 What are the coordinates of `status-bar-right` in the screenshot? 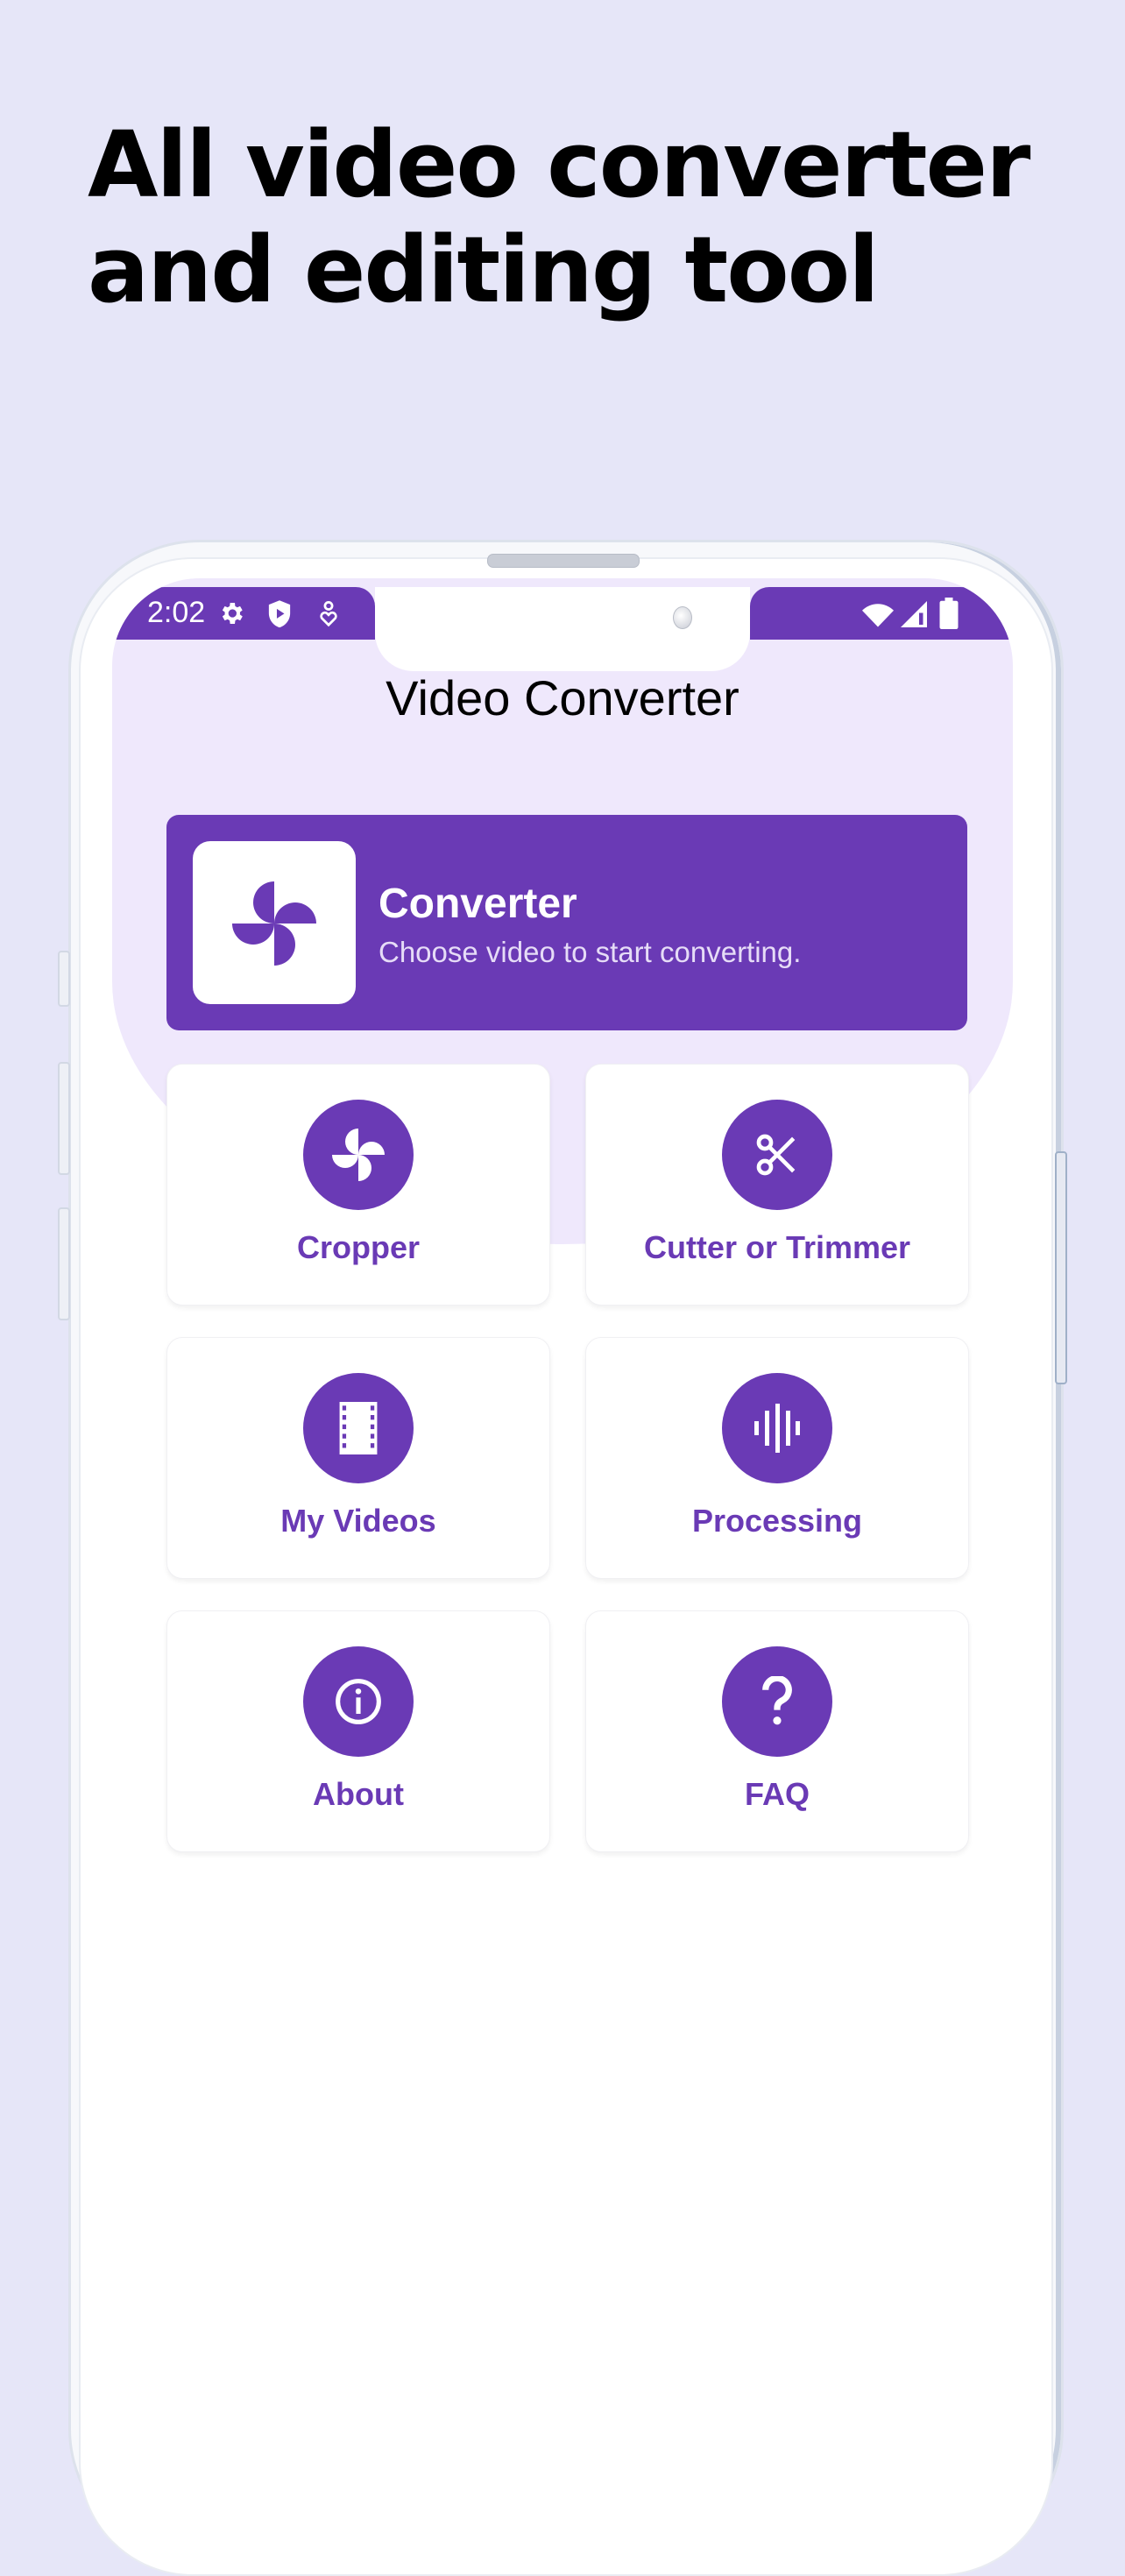 It's located at (881, 613).